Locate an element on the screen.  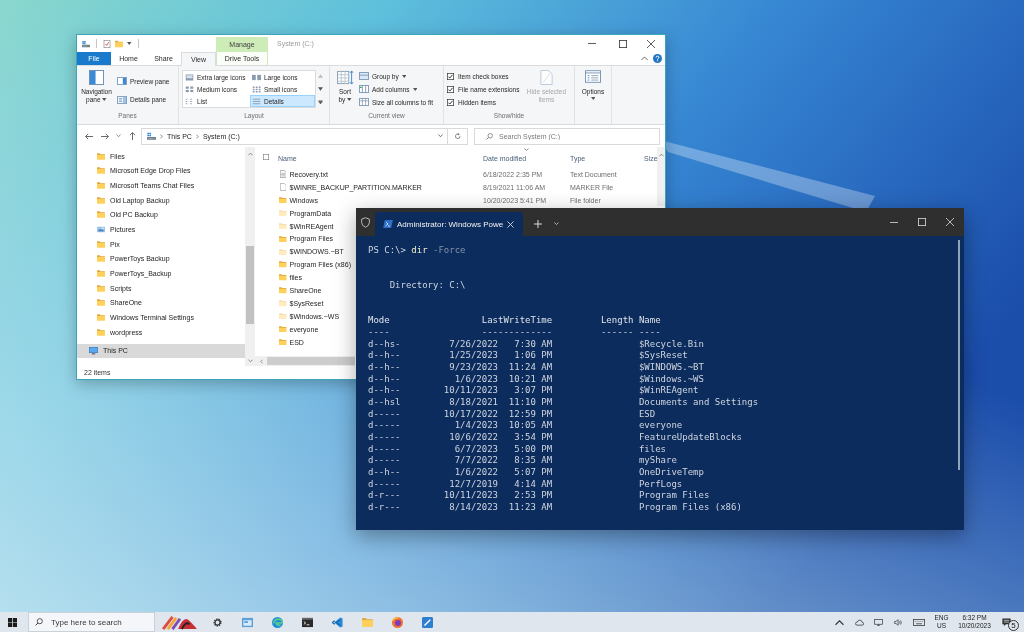
gear-icon is located at coordinates (217, 622).